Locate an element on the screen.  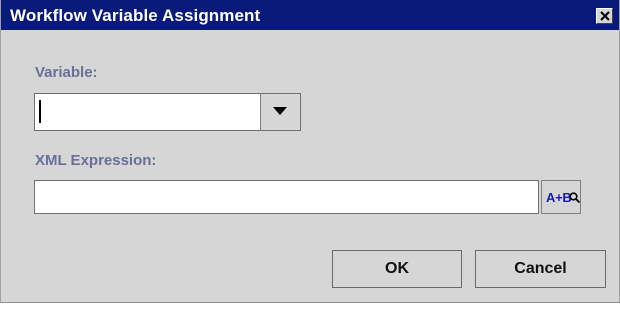
variable-input is located at coordinates (147, 112).